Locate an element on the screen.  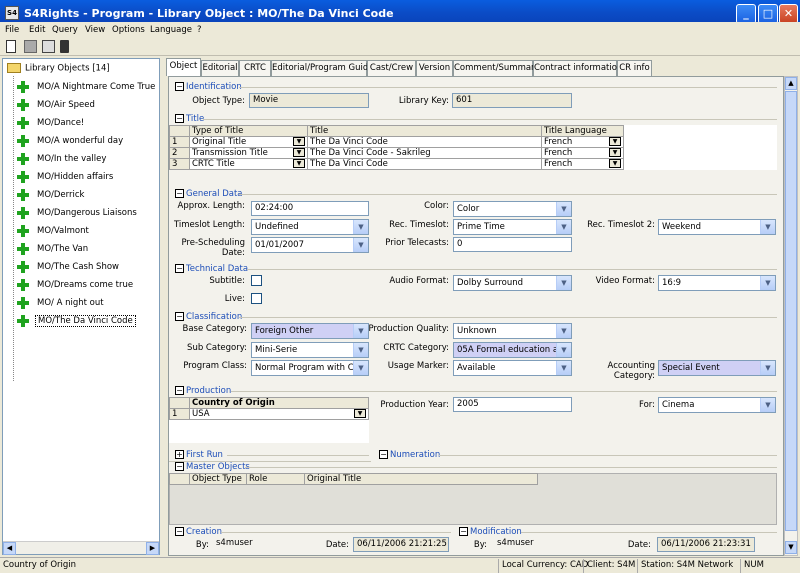
tree-item: MO/A Nightmare Come True is located at coordinates (87, 88).